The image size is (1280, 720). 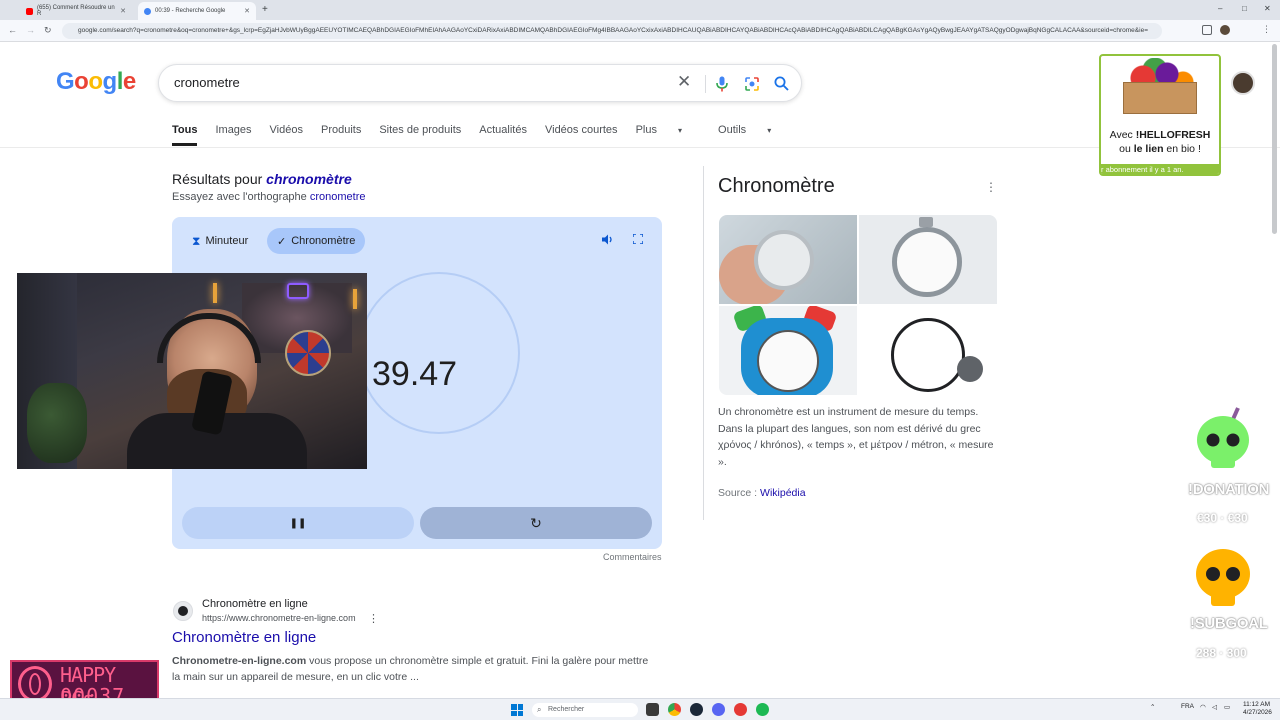 What do you see at coordinates (928, 350) in the screenshot?
I see `kp-image-drawn-stopwatch` at bounding box center [928, 350].